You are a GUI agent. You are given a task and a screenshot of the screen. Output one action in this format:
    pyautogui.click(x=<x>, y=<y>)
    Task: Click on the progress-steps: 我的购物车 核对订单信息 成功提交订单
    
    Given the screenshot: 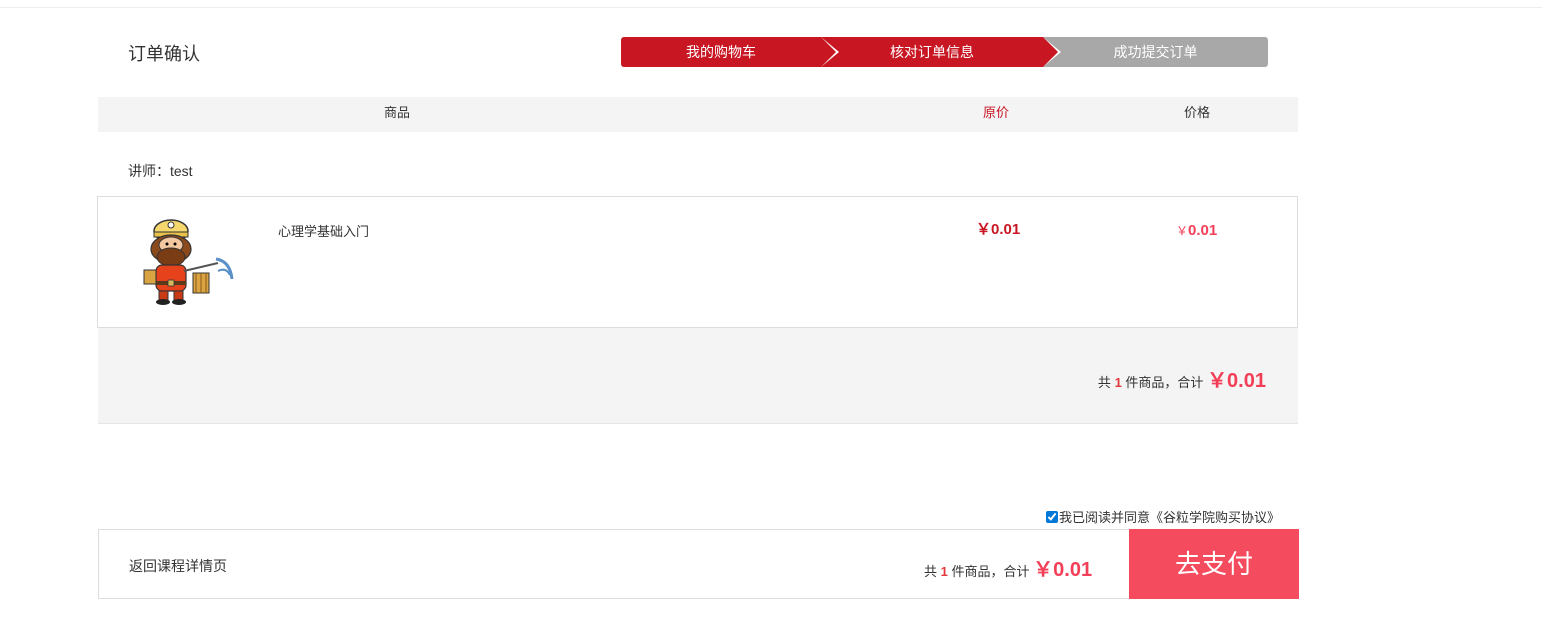 What is the action you would take?
    pyautogui.click(x=944, y=52)
    